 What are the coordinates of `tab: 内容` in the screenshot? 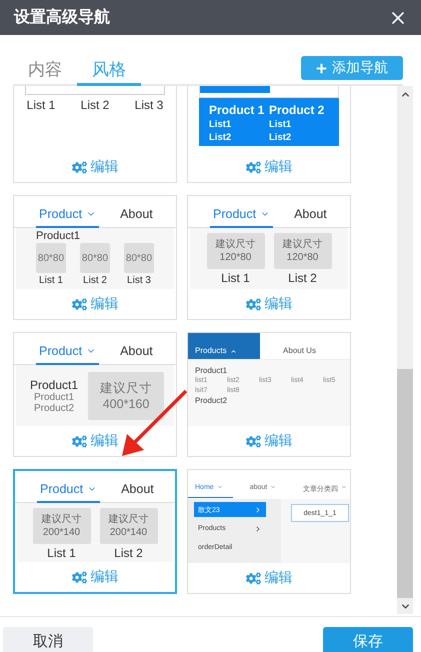 It's located at (45, 72).